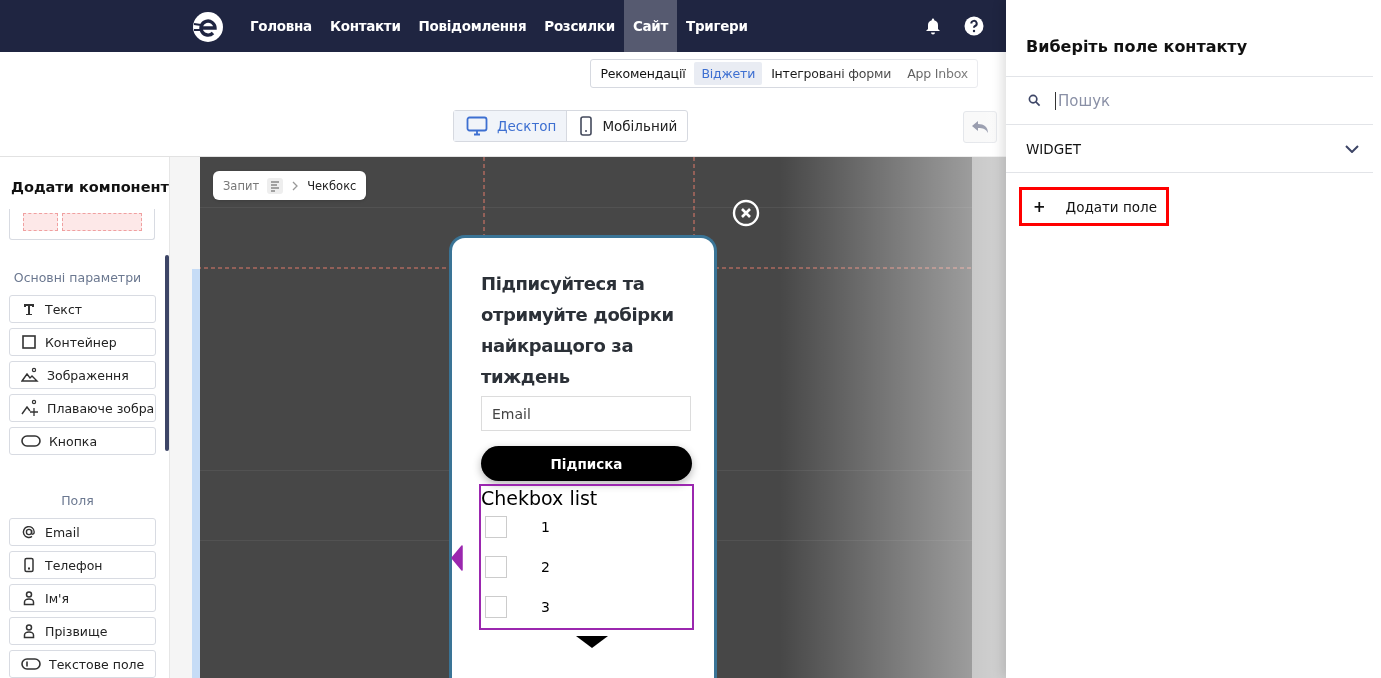 Image resolution: width=1381 pixels, height=678 pixels. I want to click on undo-button, so click(980, 127).